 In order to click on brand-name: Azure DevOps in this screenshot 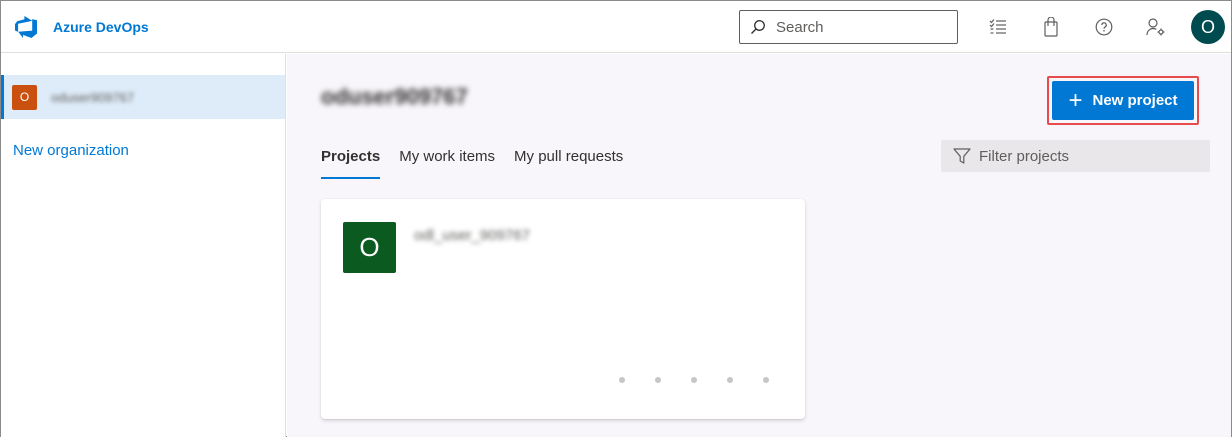, I will do `click(101, 27)`.